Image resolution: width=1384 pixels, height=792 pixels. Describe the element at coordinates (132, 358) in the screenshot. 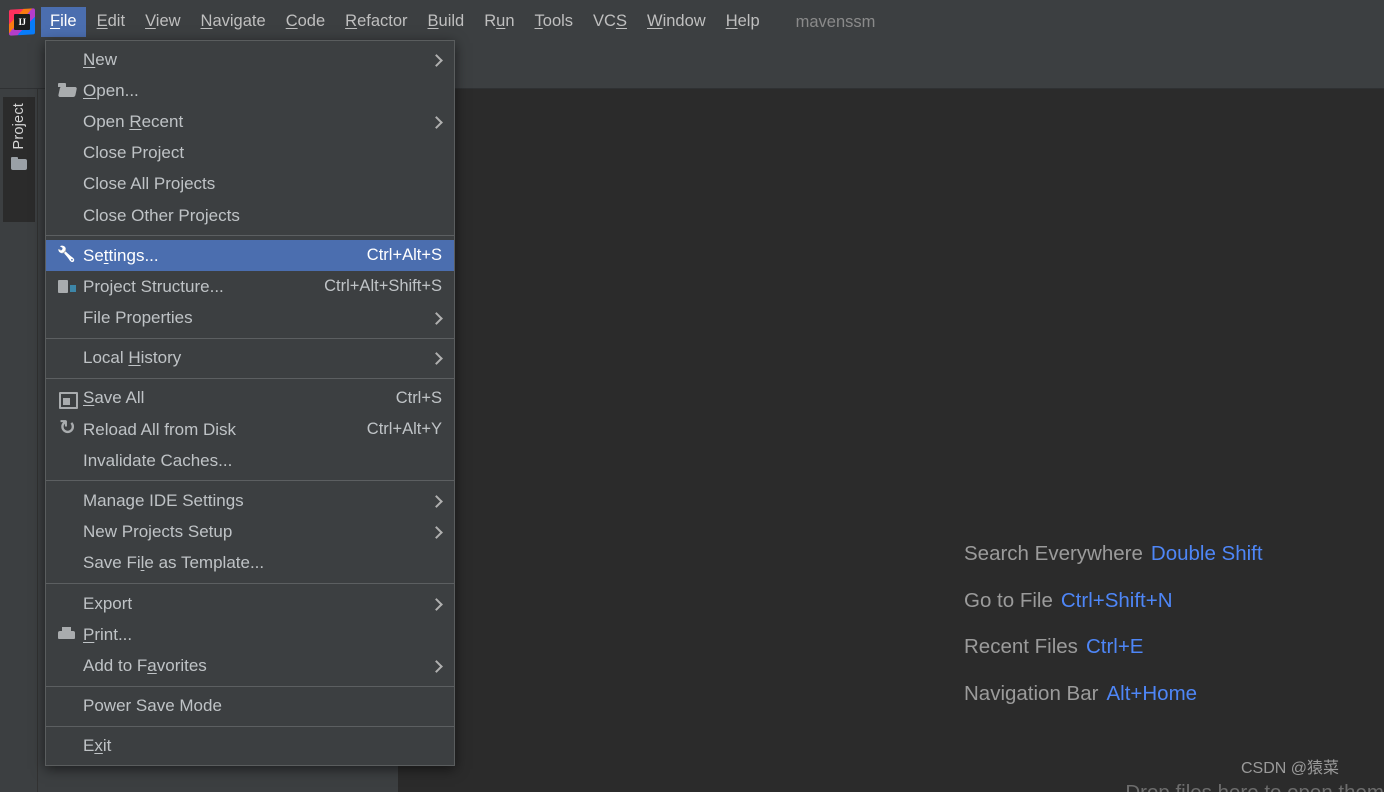

I see `menu-item-label: Local History` at that location.